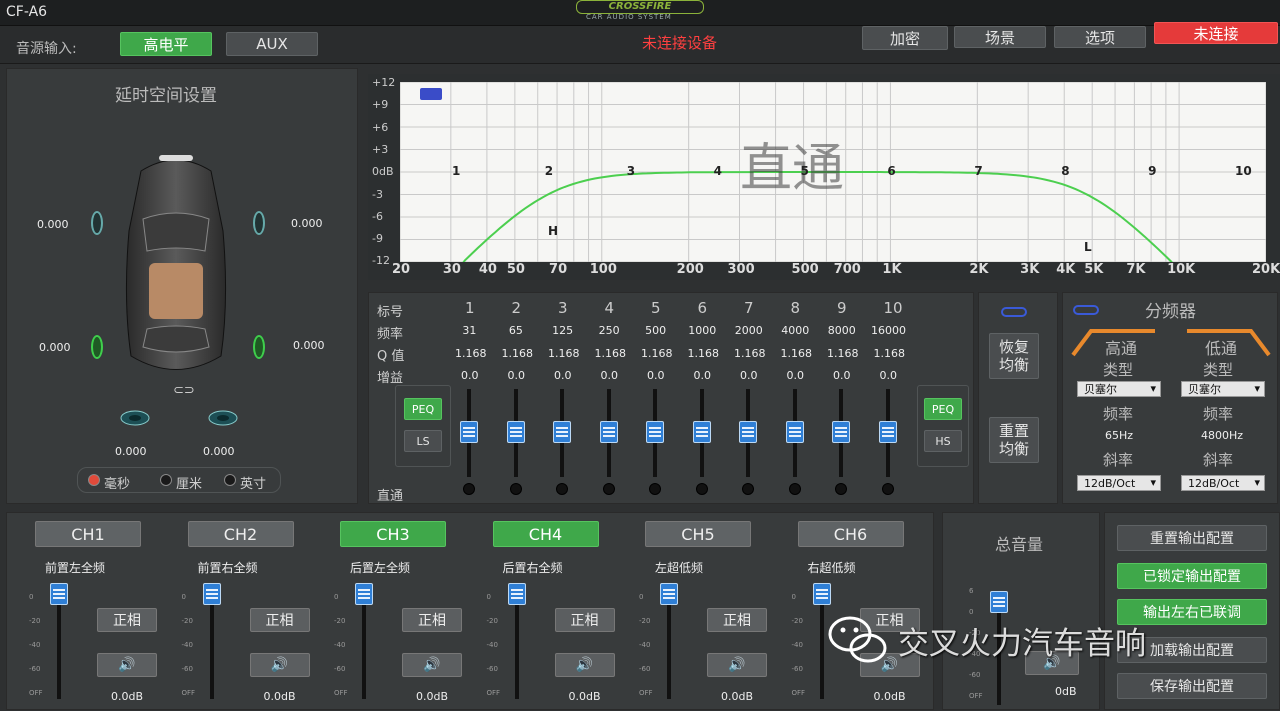 This screenshot has width=1280, height=711. I want to click on reset-eq-button: 重置均衡, so click(1014, 440).